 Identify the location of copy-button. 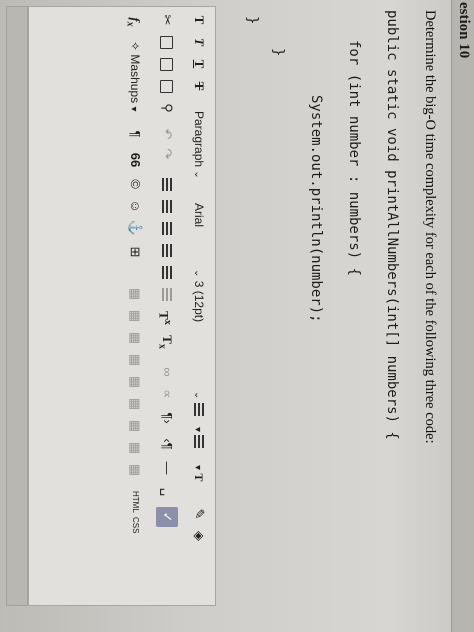
(167, 42).